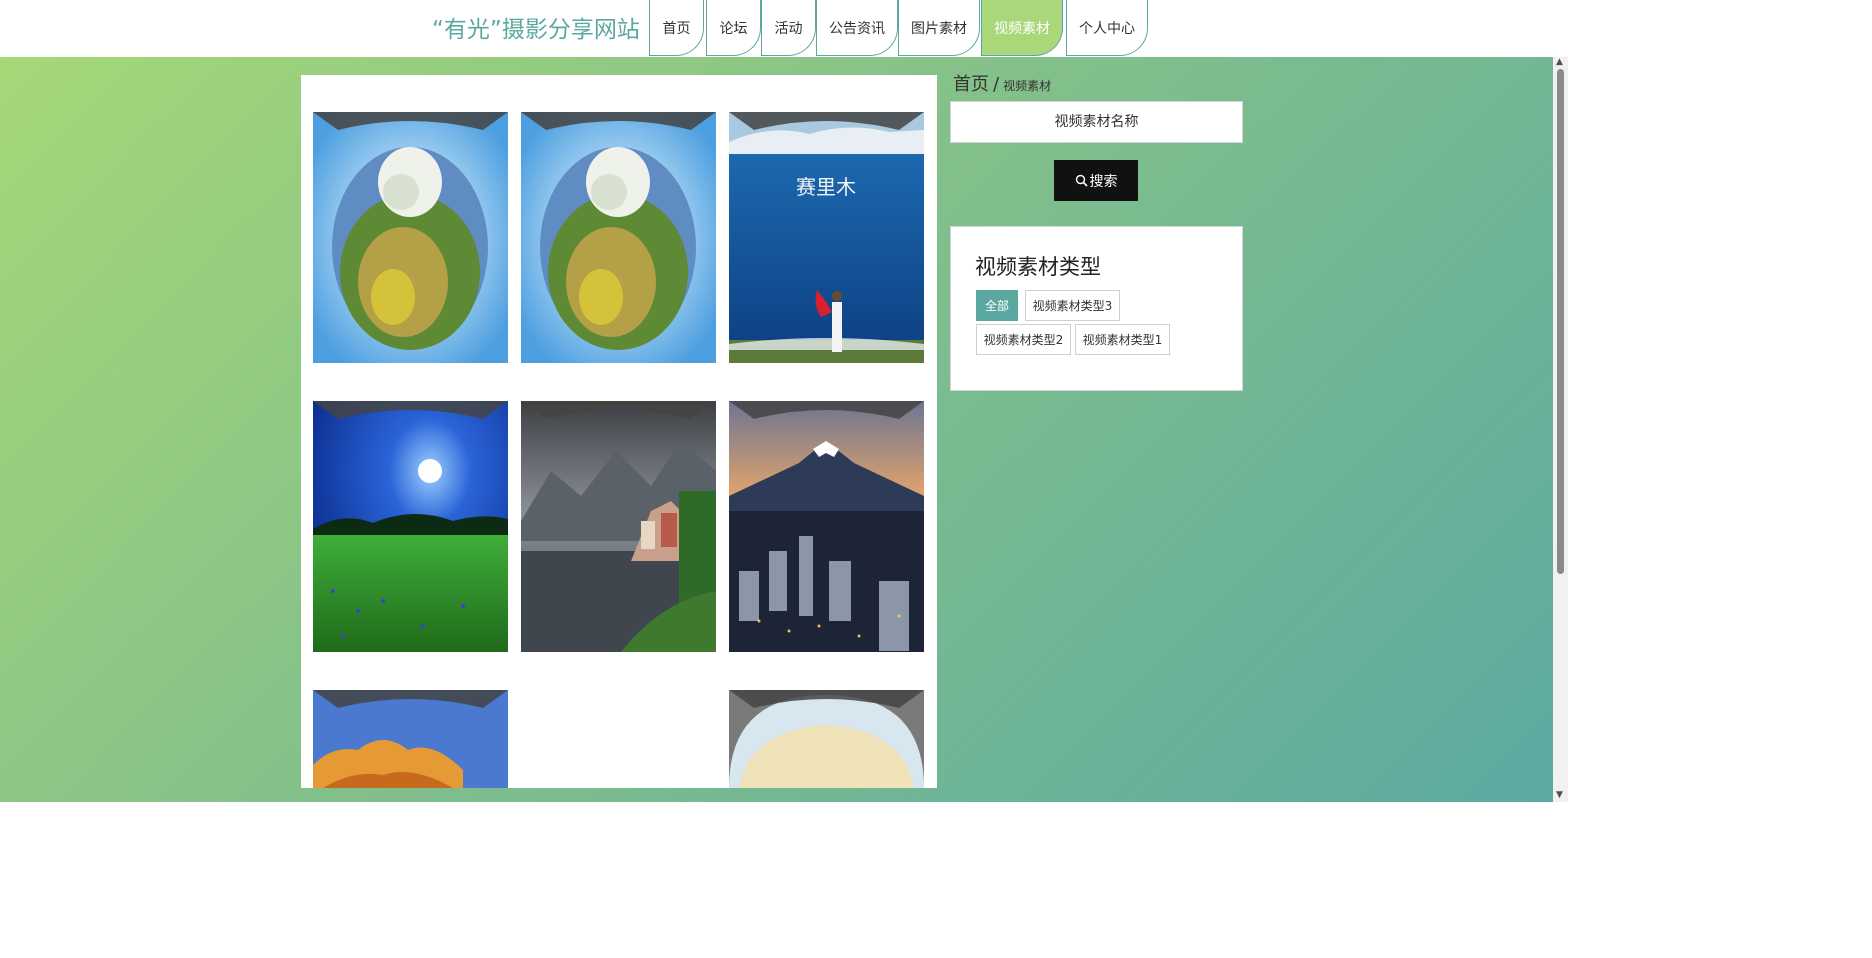  Describe the element at coordinates (1072, 305) in the screenshot. I see `type-tag-3: 视频素材类型3` at that location.